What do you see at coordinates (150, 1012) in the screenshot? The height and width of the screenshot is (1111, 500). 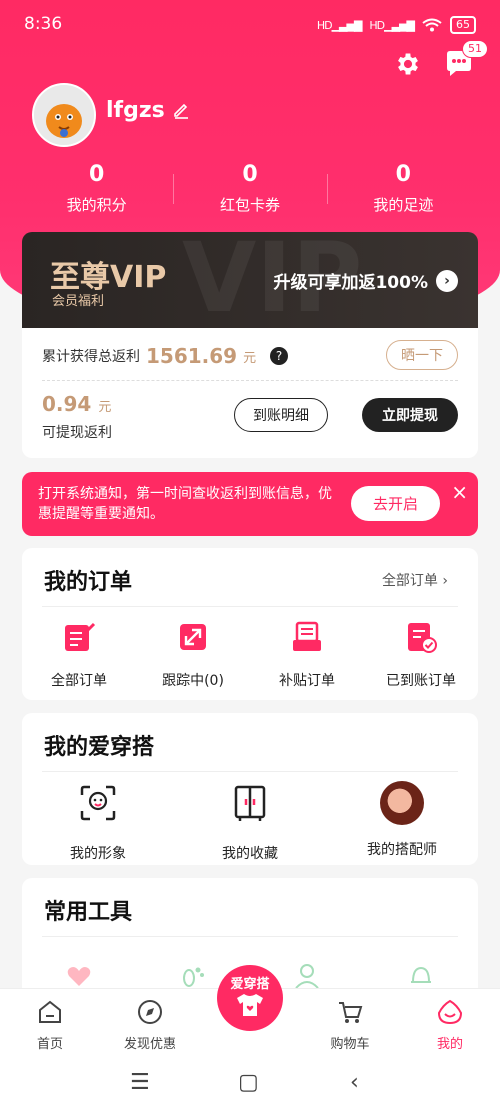 I see `compass-icon` at bounding box center [150, 1012].